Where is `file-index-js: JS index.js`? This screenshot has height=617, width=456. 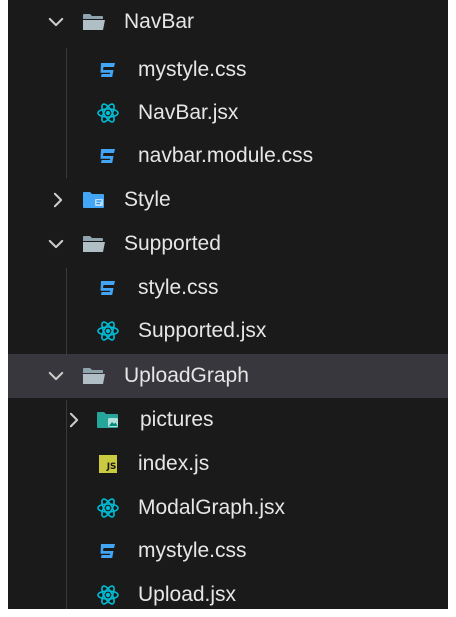
file-index-js: JS index.js is located at coordinates (228, 464).